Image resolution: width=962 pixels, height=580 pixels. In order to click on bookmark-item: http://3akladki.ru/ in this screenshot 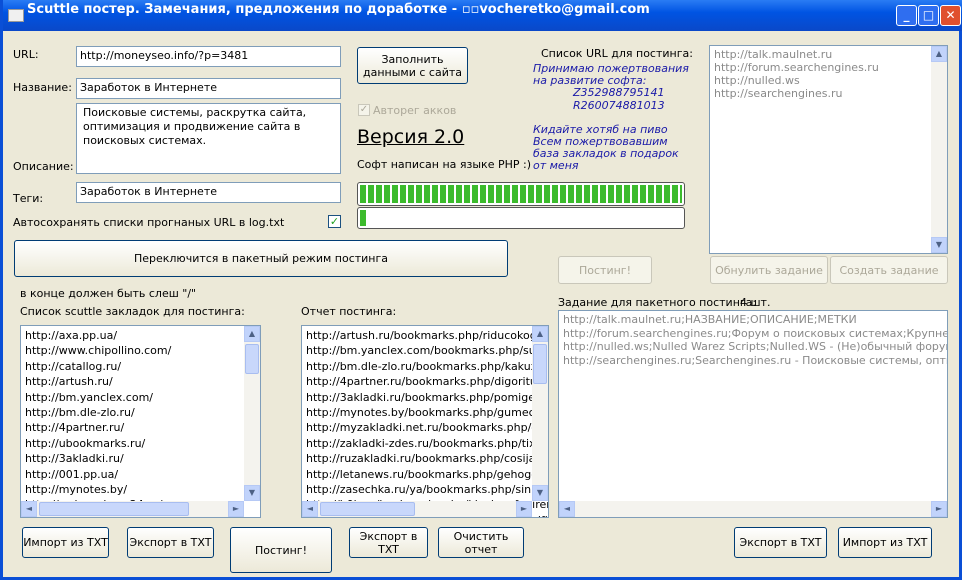, I will do `click(140, 458)`.